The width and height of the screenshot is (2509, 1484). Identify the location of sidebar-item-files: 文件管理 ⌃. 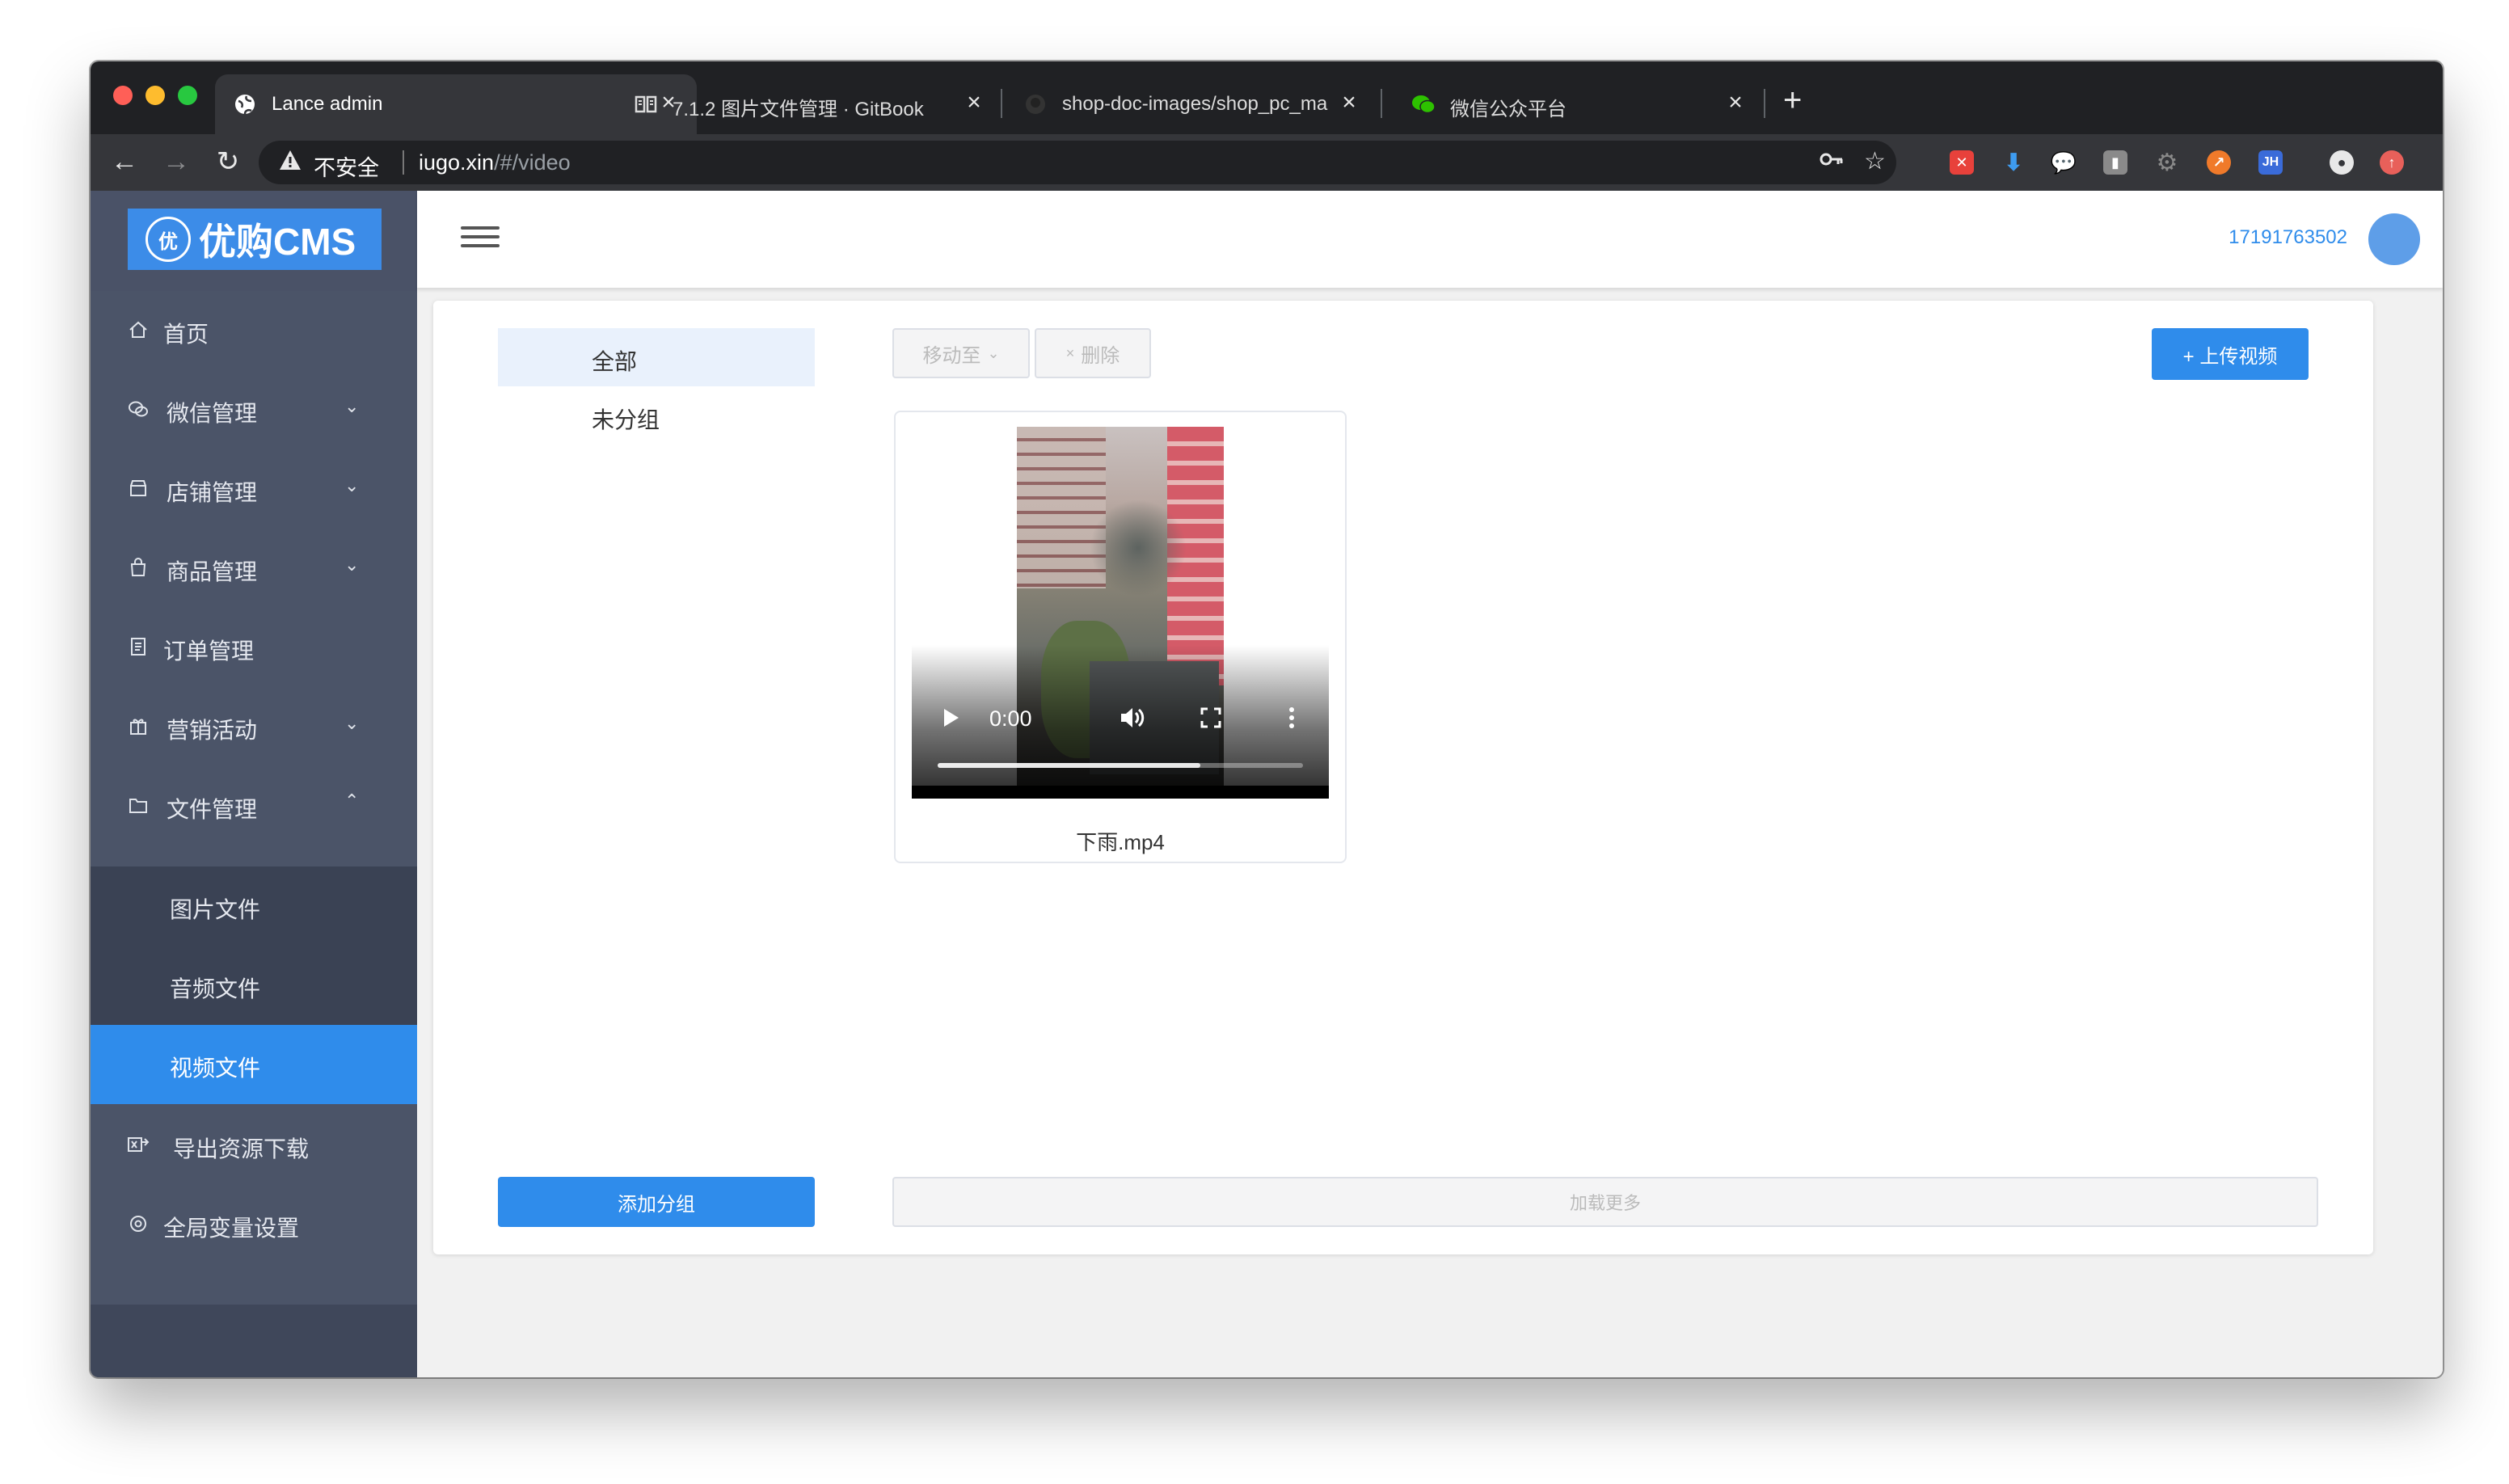
(254, 805).